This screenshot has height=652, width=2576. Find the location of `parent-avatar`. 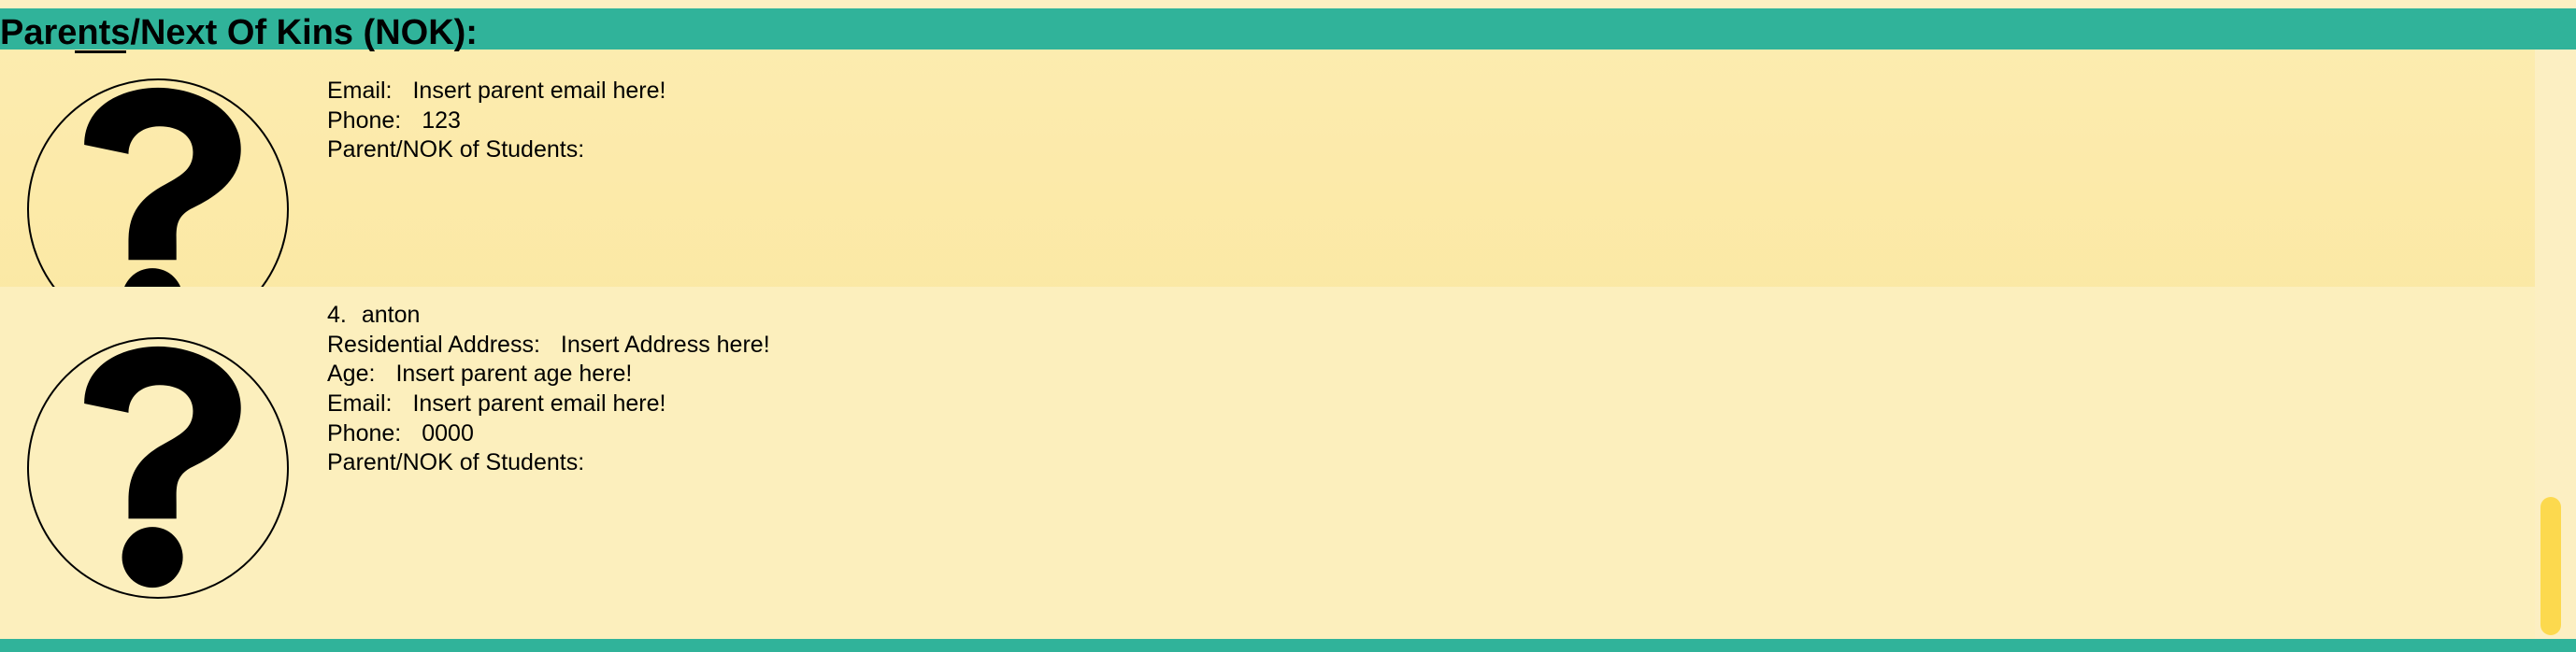

parent-avatar is located at coordinates (158, 468).